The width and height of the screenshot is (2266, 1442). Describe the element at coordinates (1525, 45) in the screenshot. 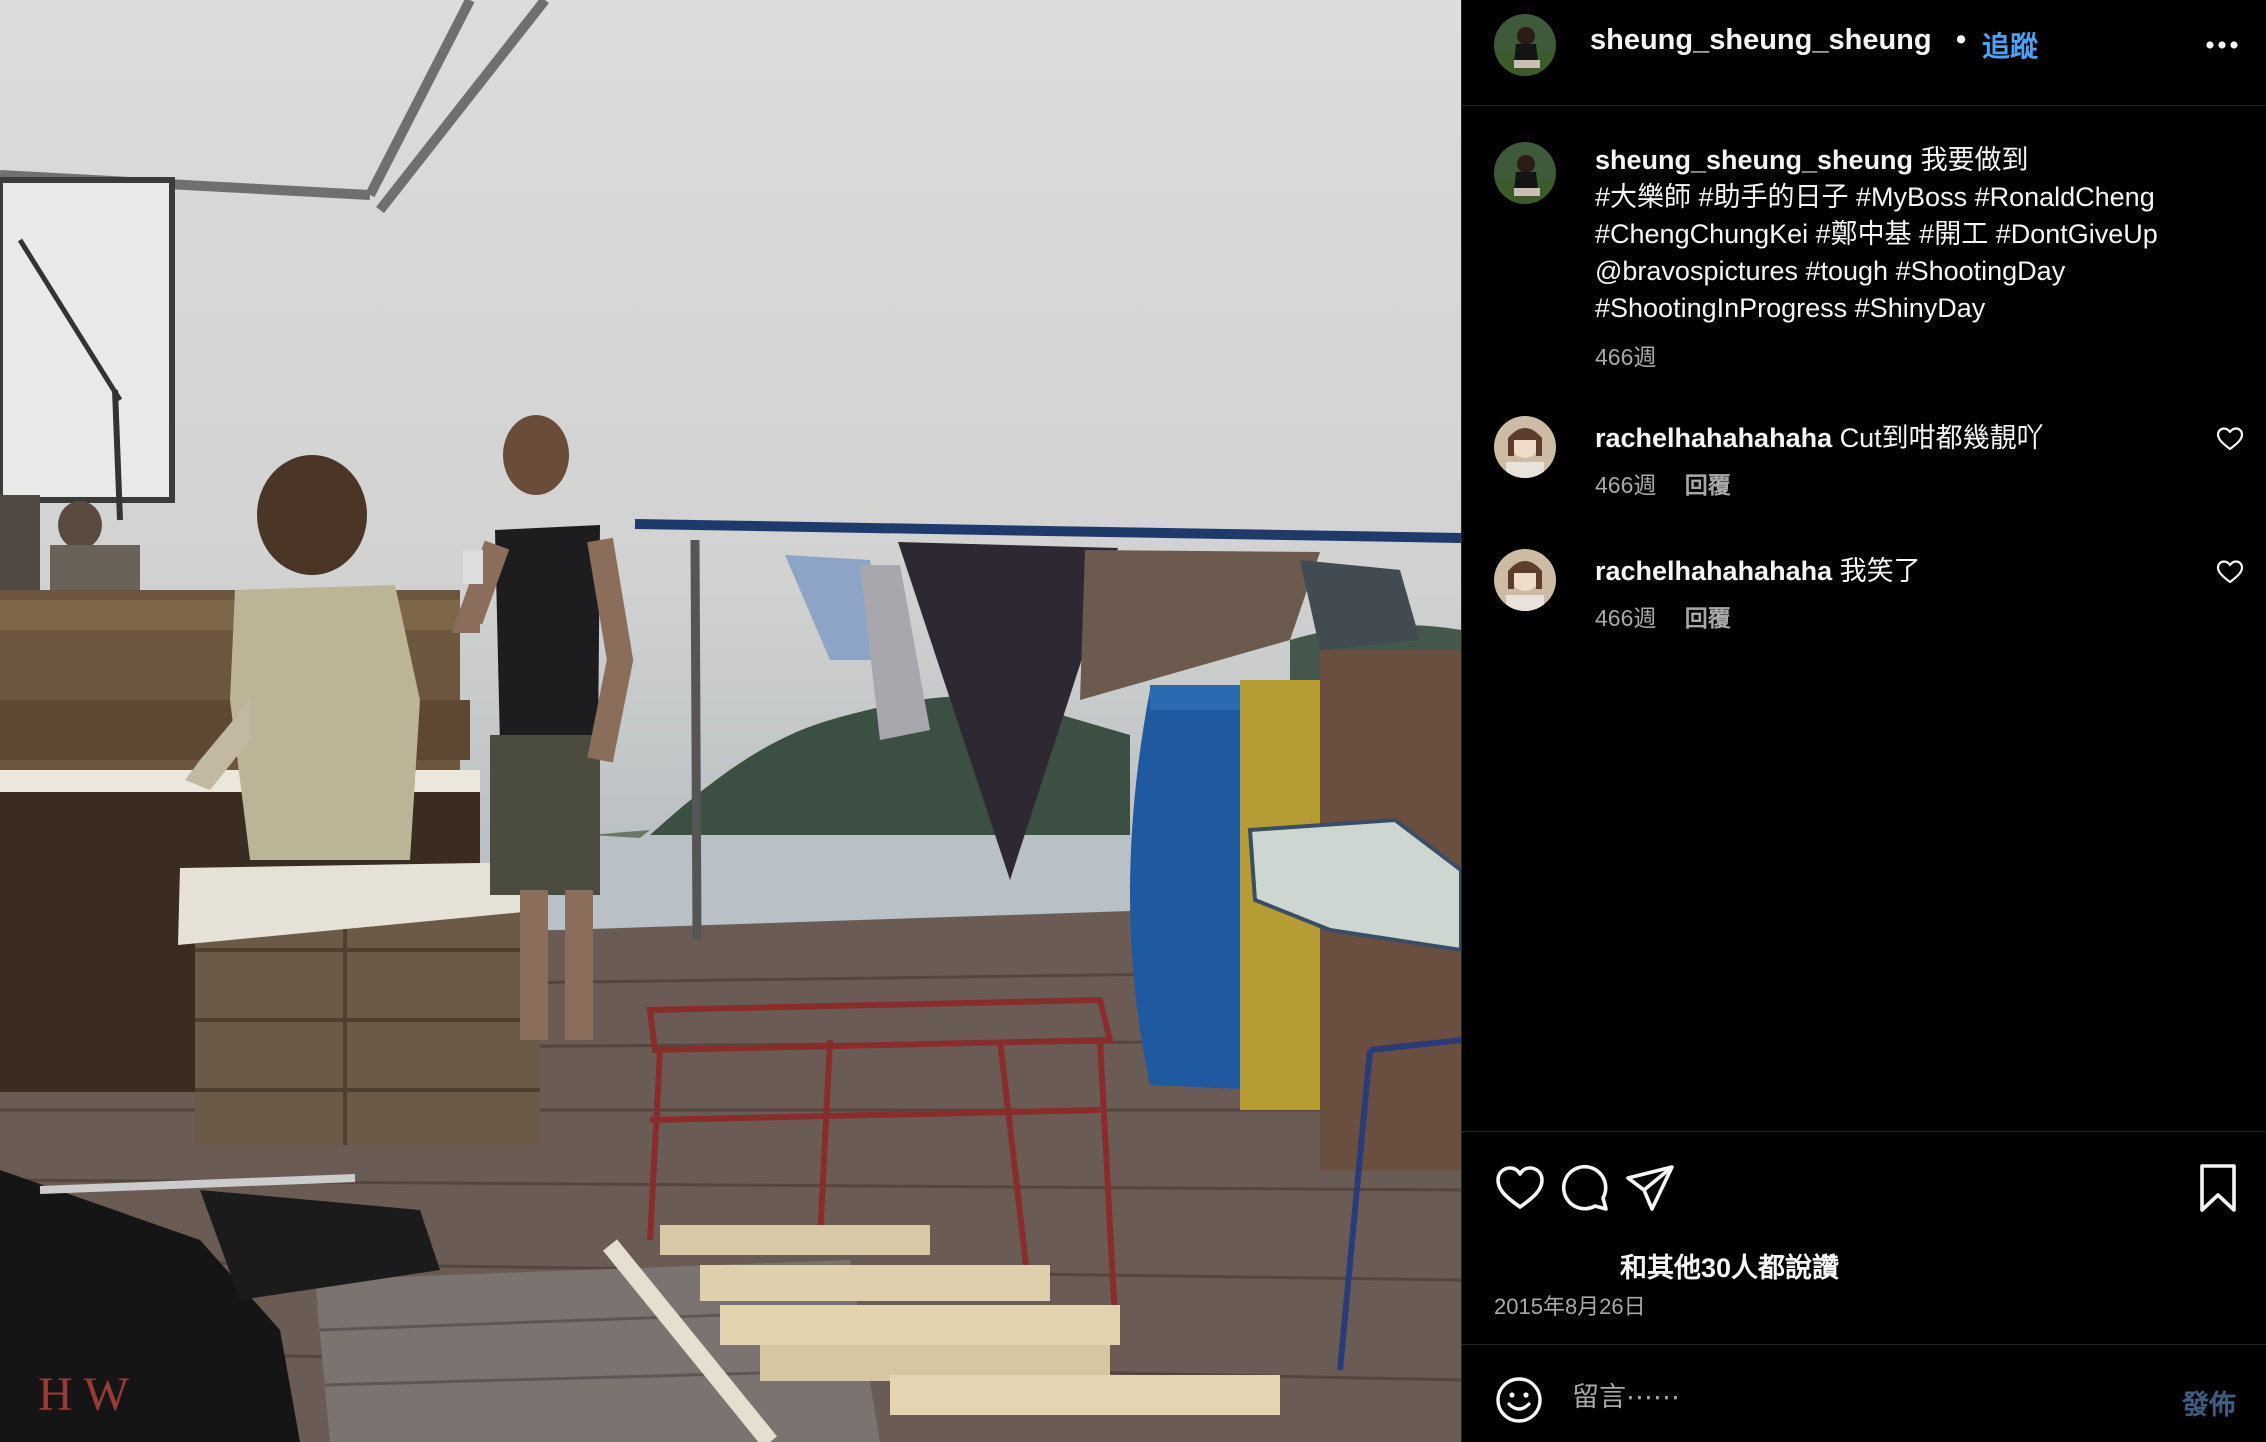

I see `author-avatar` at that location.